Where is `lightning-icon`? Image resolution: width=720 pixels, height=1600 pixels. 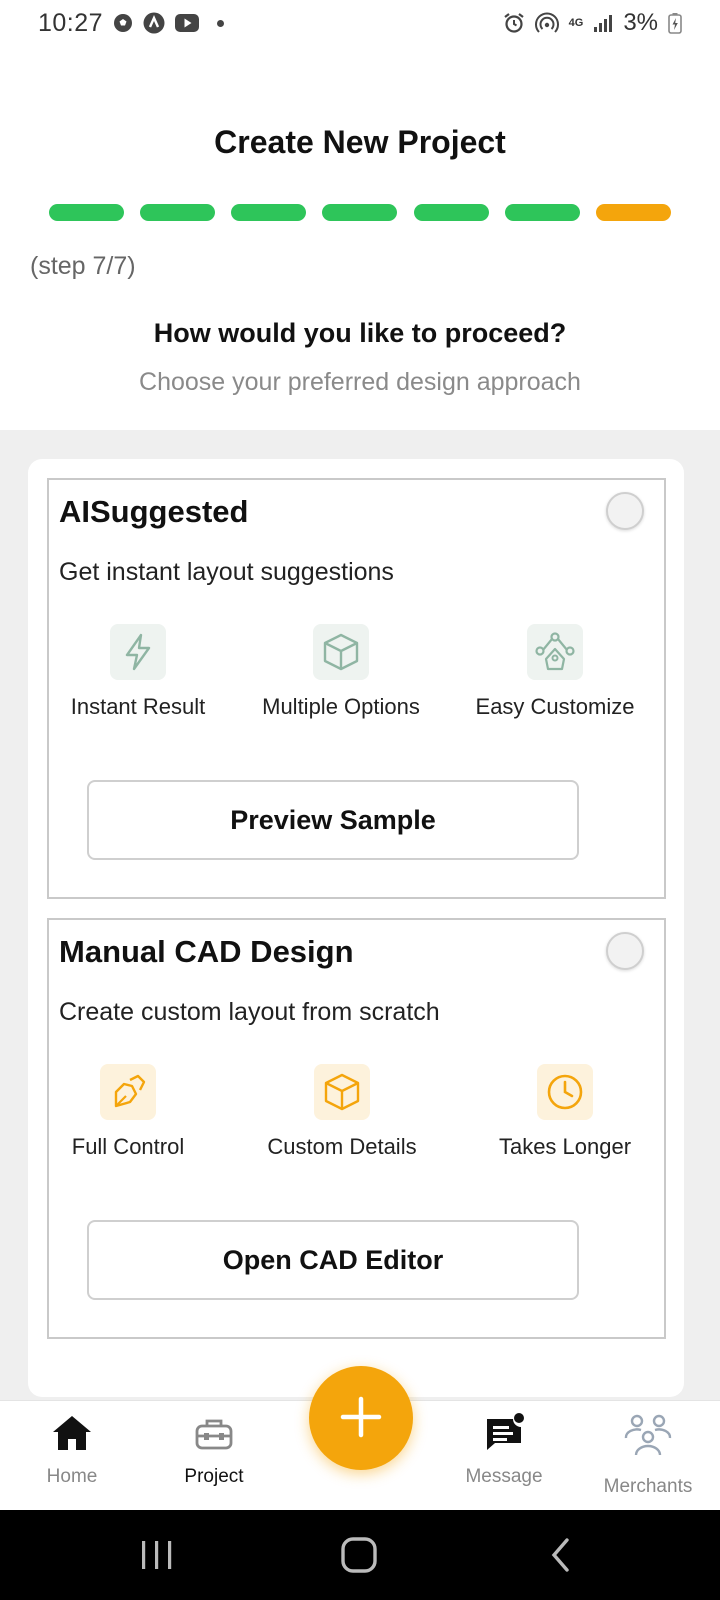 lightning-icon is located at coordinates (138, 652).